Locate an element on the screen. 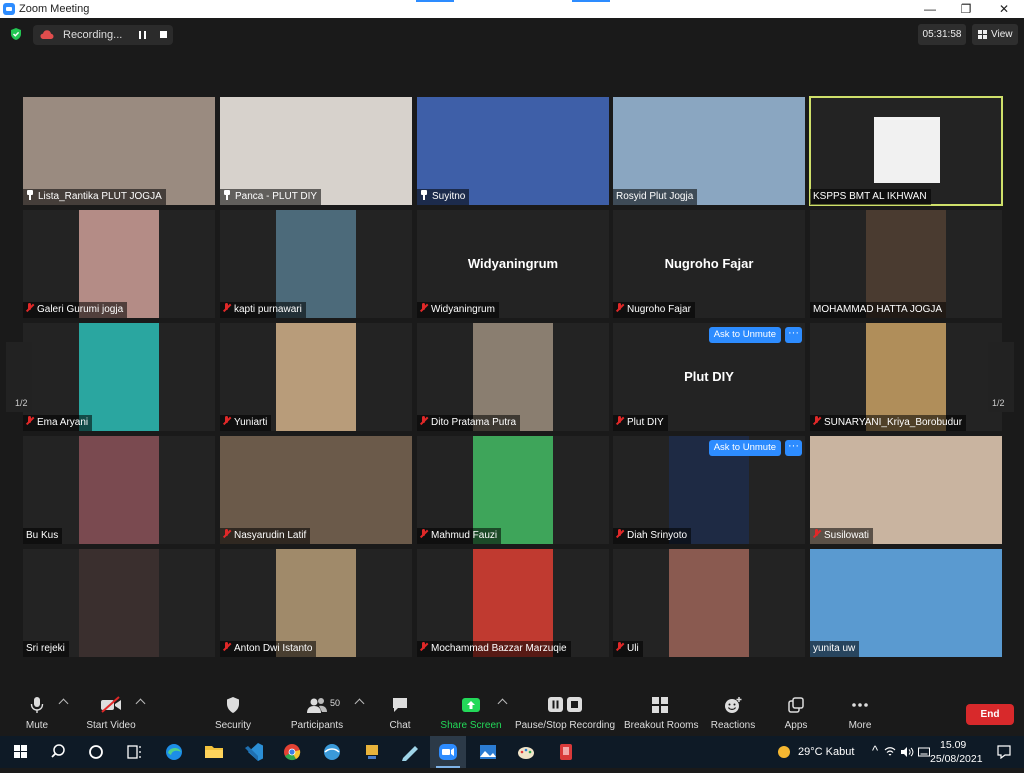 The height and width of the screenshot is (773, 1024). participant-tile: Nasyarudin Latif is located at coordinates (316, 490).